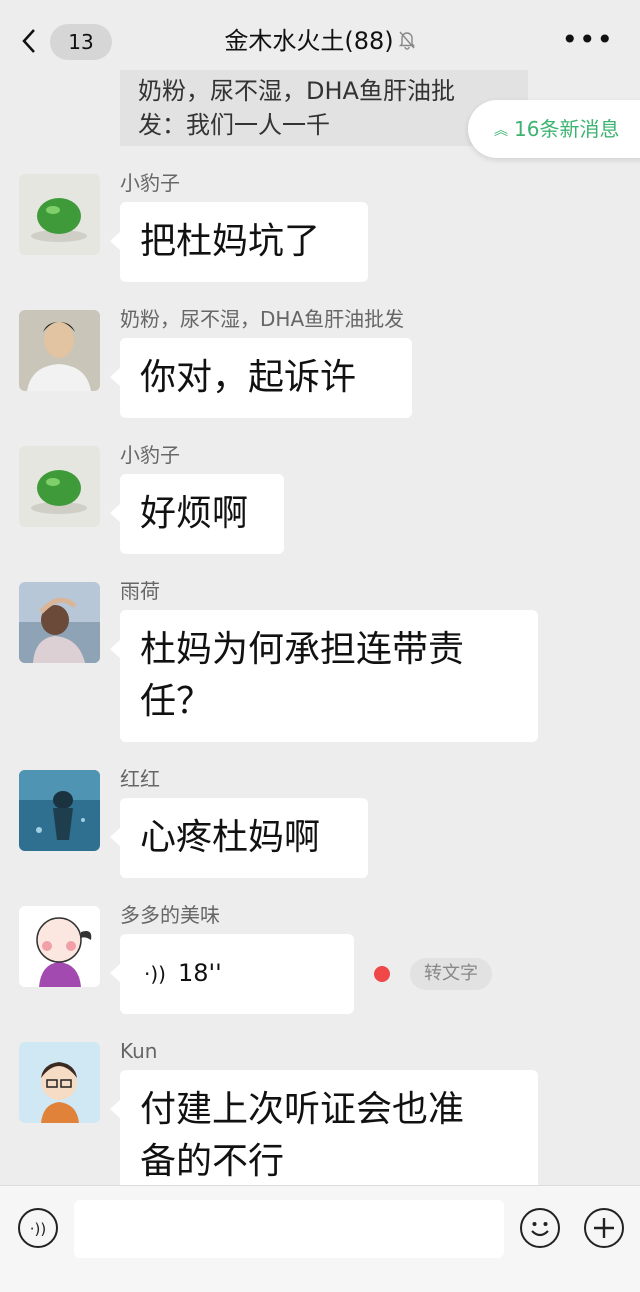 This screenshot has height=1292, width=640. Describe the element at coordinates (407, 42) in the screenshot. I see `mute-bell-icon` at that location.